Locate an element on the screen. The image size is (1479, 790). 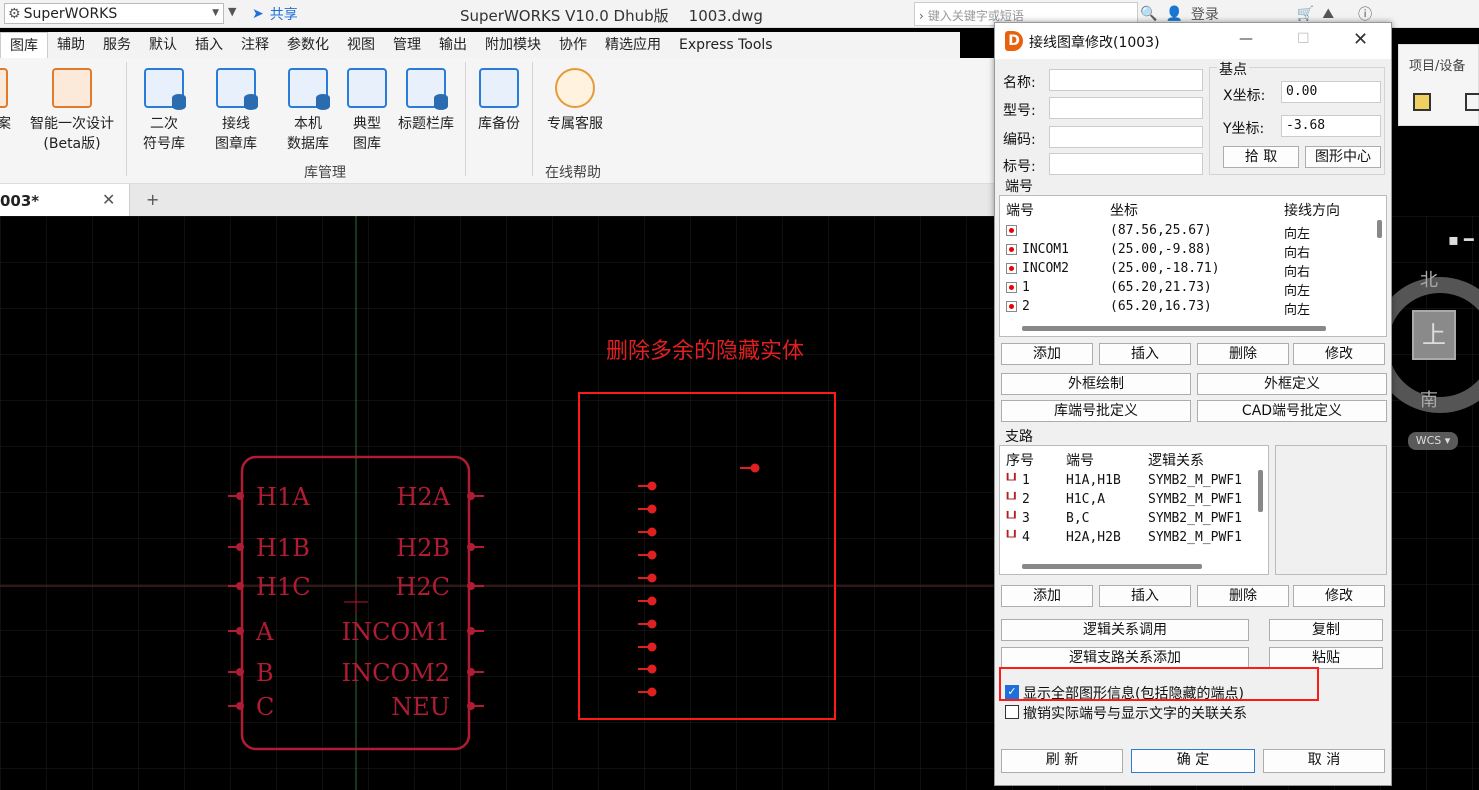
app-store-icon: ⛰ is located at coordinates (1328, 14).